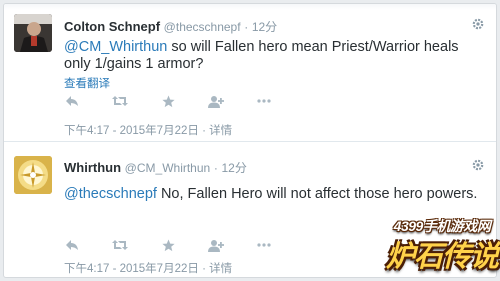 The width and height of the screenshot is (500, 281). What do you see at coordinates (115, 47) in the screenshot?
I see `mention-link: @CM_Whirthun` at bounding box center [115, 47].